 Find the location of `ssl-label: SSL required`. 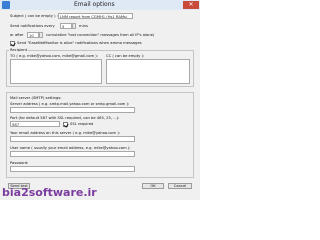

ssl-label: SSL required is located at coordinates (82, 124).